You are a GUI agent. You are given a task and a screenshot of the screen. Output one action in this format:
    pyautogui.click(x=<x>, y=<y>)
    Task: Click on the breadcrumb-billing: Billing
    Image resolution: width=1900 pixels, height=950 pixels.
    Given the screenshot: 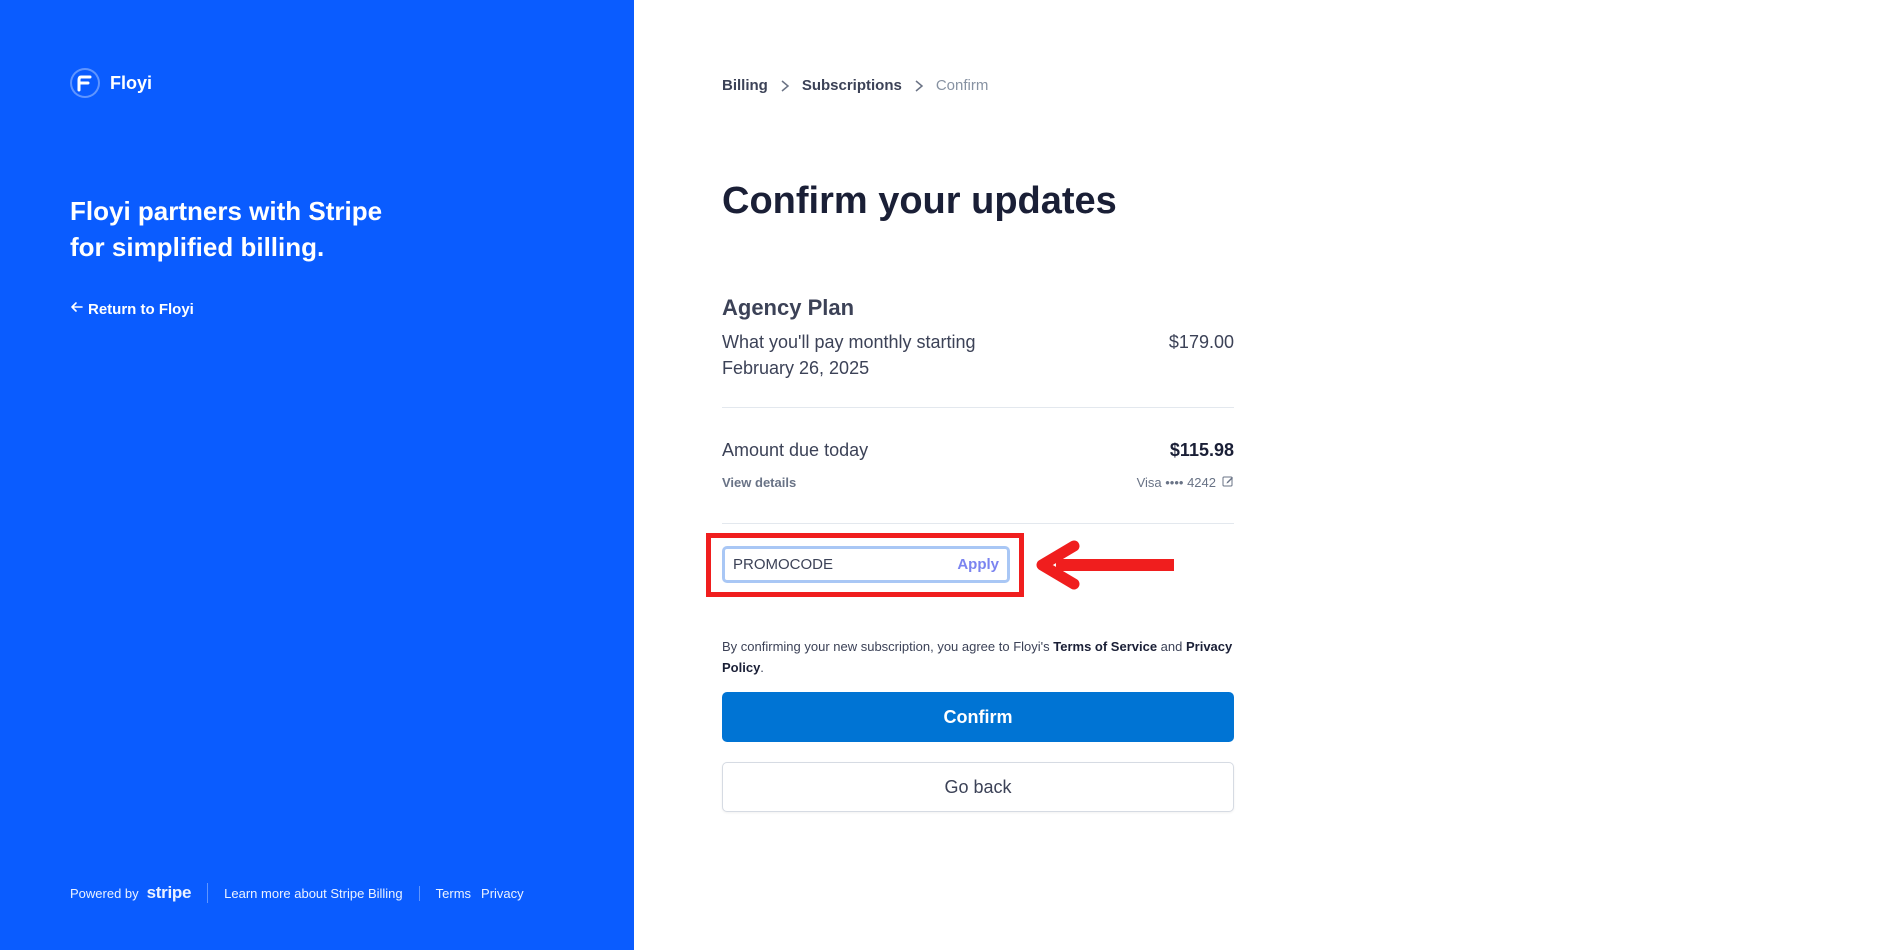 What is the action you would take?
    pyautogui.click(x=745, y=85)
    